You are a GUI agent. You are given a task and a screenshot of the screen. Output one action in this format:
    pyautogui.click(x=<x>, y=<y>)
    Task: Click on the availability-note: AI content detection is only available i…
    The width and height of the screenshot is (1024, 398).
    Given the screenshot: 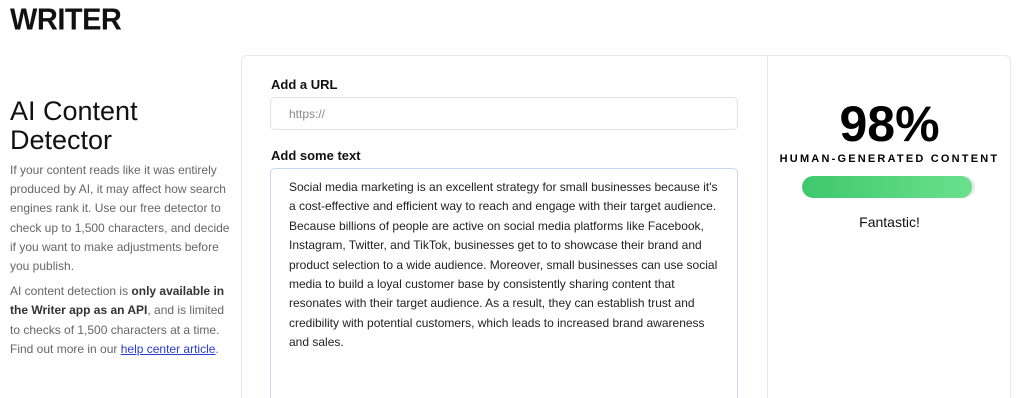 What is the action you would take?
    pyautogui.click(x=121, y=320)
    